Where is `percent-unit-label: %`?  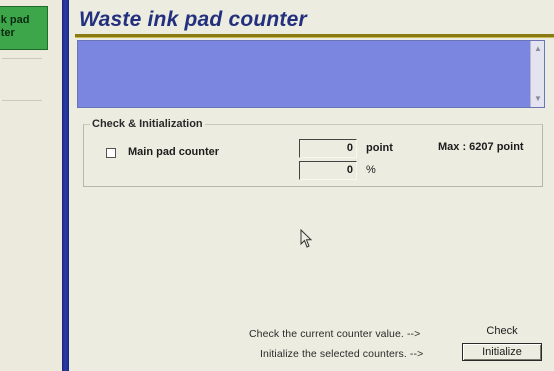
percent-unit-label: % is located at coordinates (371, 170).